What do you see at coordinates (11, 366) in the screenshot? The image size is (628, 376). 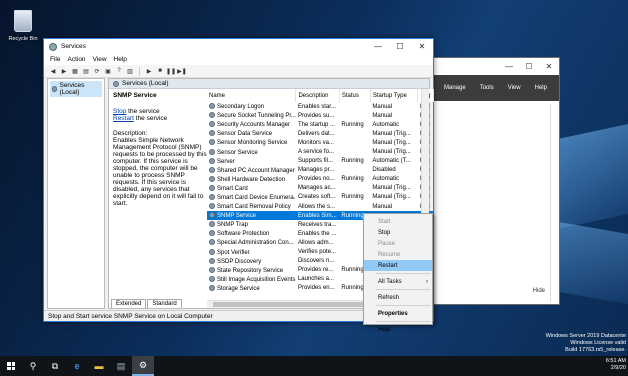 I see `start-button` at bounding box center [11, 366].